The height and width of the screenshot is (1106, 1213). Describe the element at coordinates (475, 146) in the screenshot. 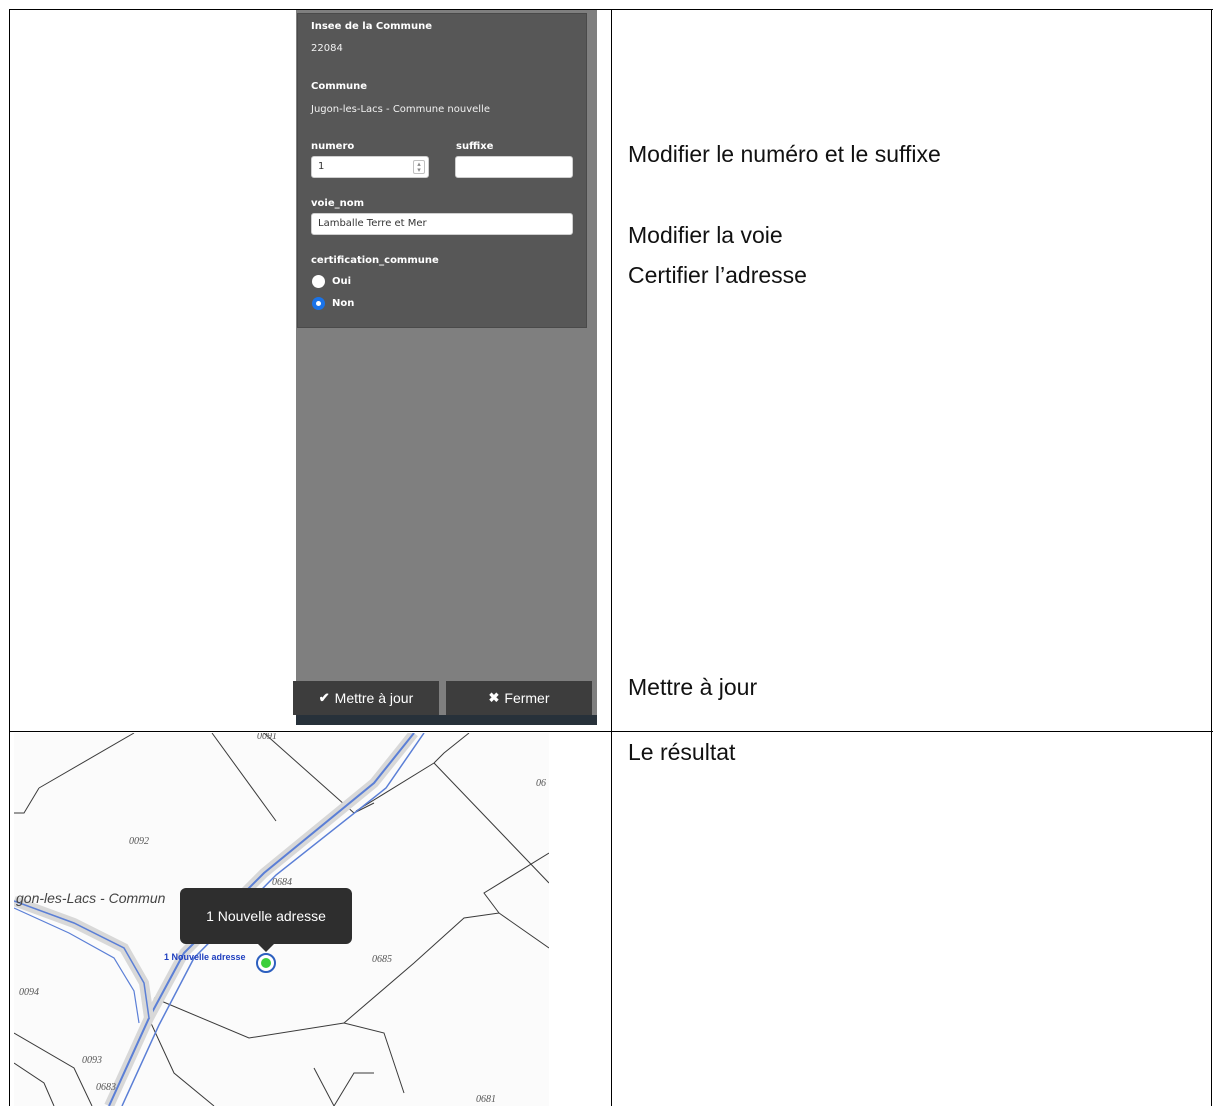

I see `suffixe-label: suffixe` at that location.